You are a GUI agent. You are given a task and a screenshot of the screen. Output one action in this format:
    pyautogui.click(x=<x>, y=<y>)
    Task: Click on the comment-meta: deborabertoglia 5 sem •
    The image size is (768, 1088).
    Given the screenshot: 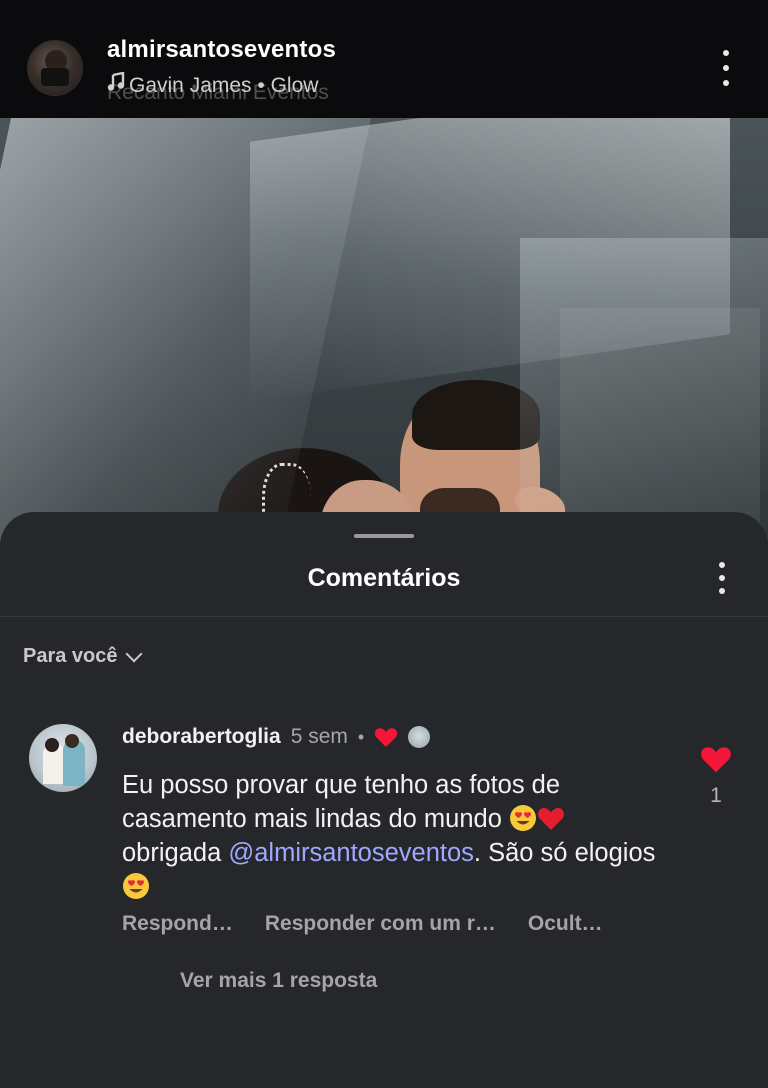 What is the action you would take?
    pyautogui.click(x=276, y=737)
    